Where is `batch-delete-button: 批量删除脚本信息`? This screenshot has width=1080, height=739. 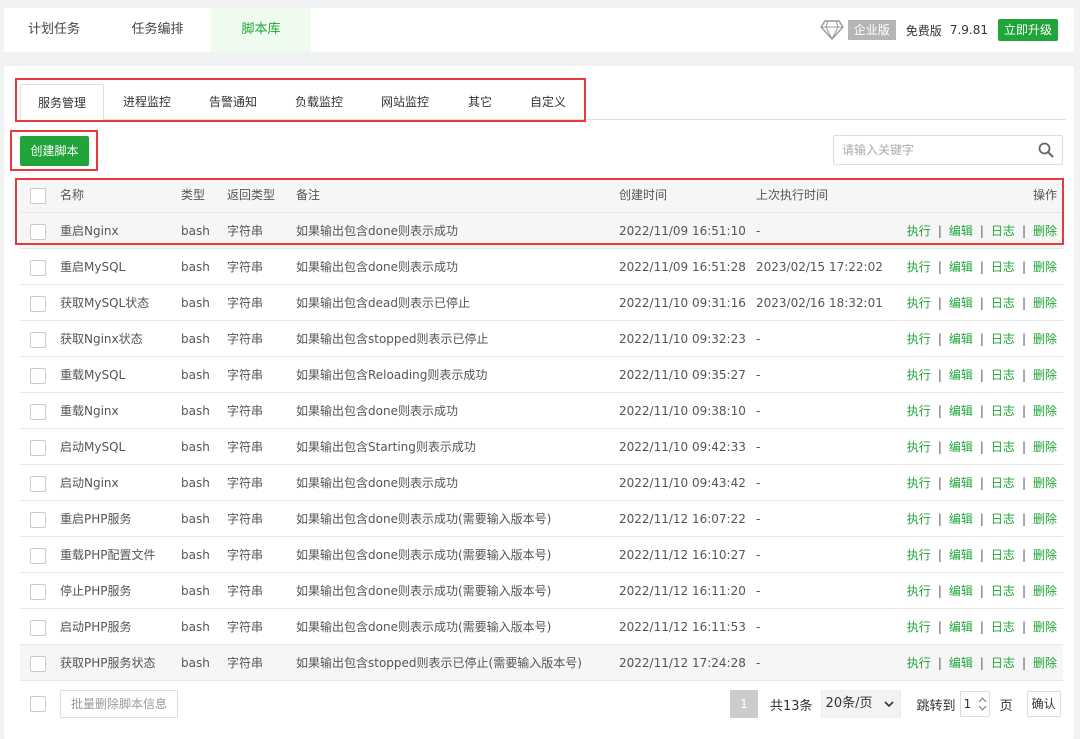 batch-delete-button: 批量删除脚本信息 is located at coordinates (119, 704).